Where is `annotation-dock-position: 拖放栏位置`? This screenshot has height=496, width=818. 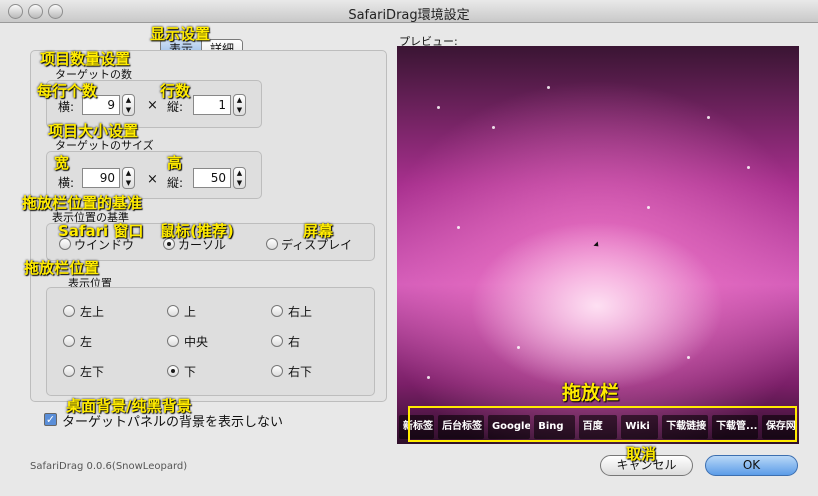 annotation-dock-position: 拖放栏位置 is located at coordinates (62, 268).